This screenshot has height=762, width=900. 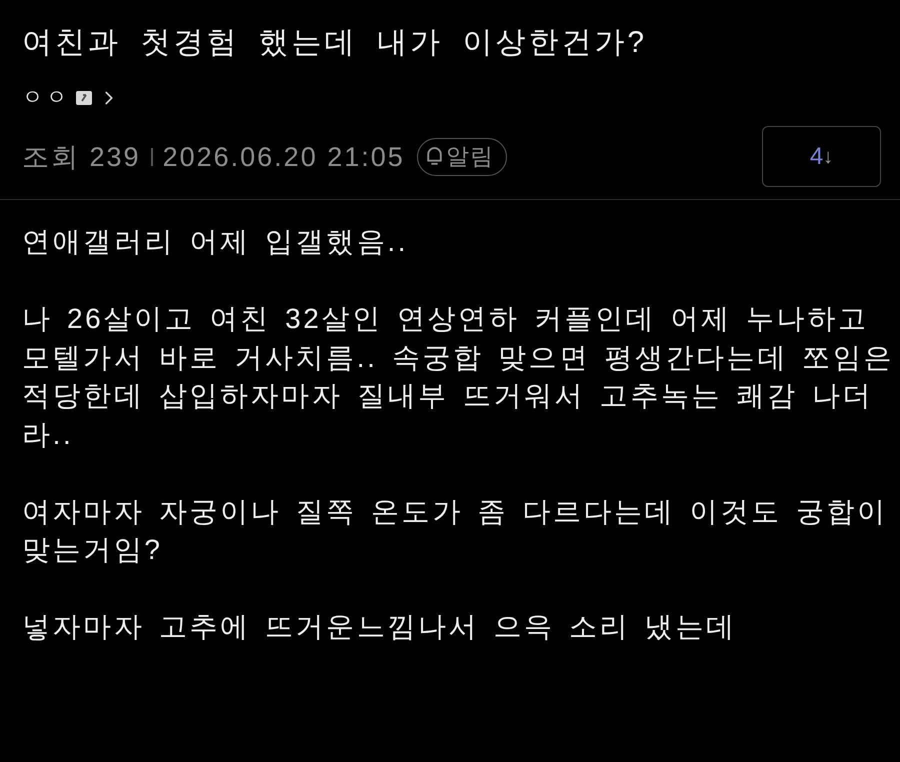 What do you see at coordinates (821, 156) in the screenshot?
I see `recommend-button: 4↓` at bounding box center [821, 156].